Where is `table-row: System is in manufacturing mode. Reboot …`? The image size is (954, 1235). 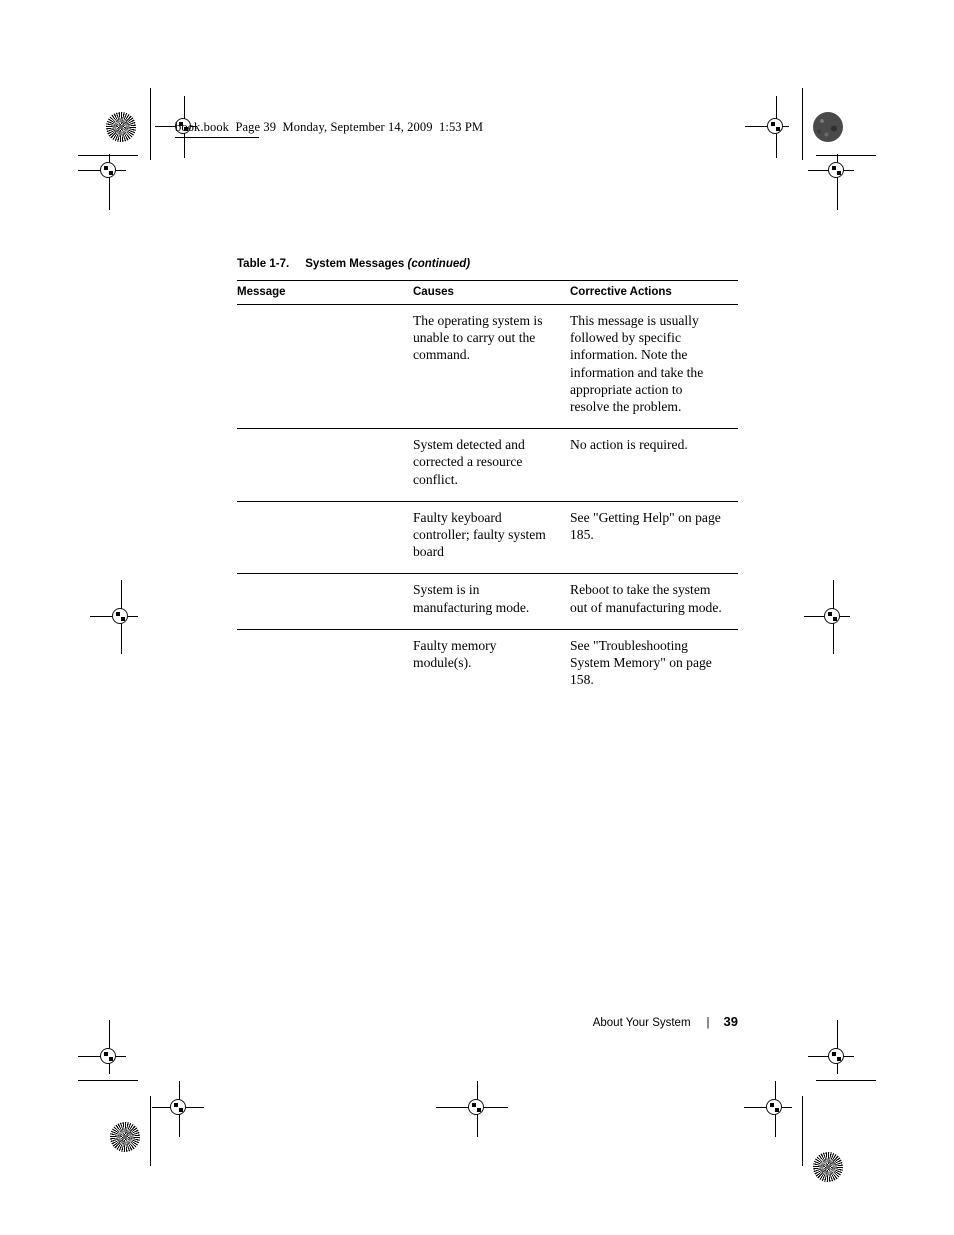
table-row: System is in manufacturing mode. Reboot … is located at coordinates (487, 601).